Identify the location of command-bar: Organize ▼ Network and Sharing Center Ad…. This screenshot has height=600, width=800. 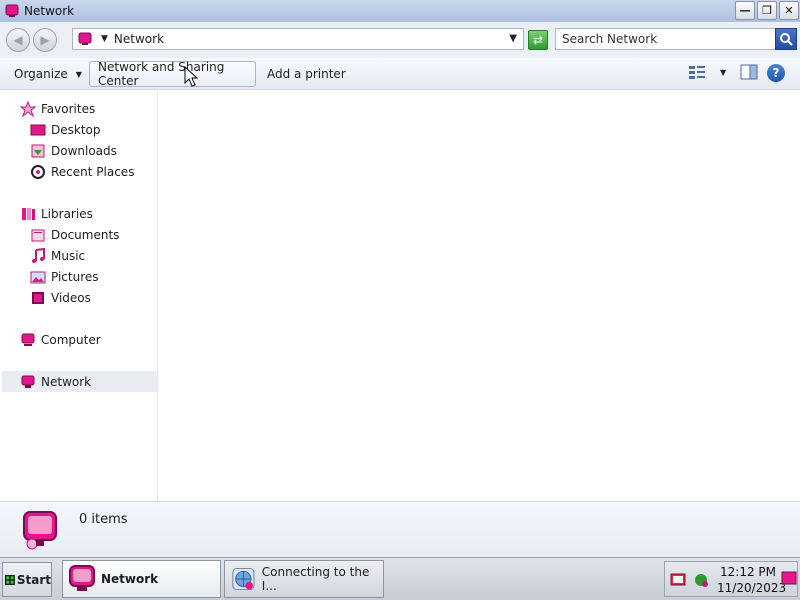
(400, 74).